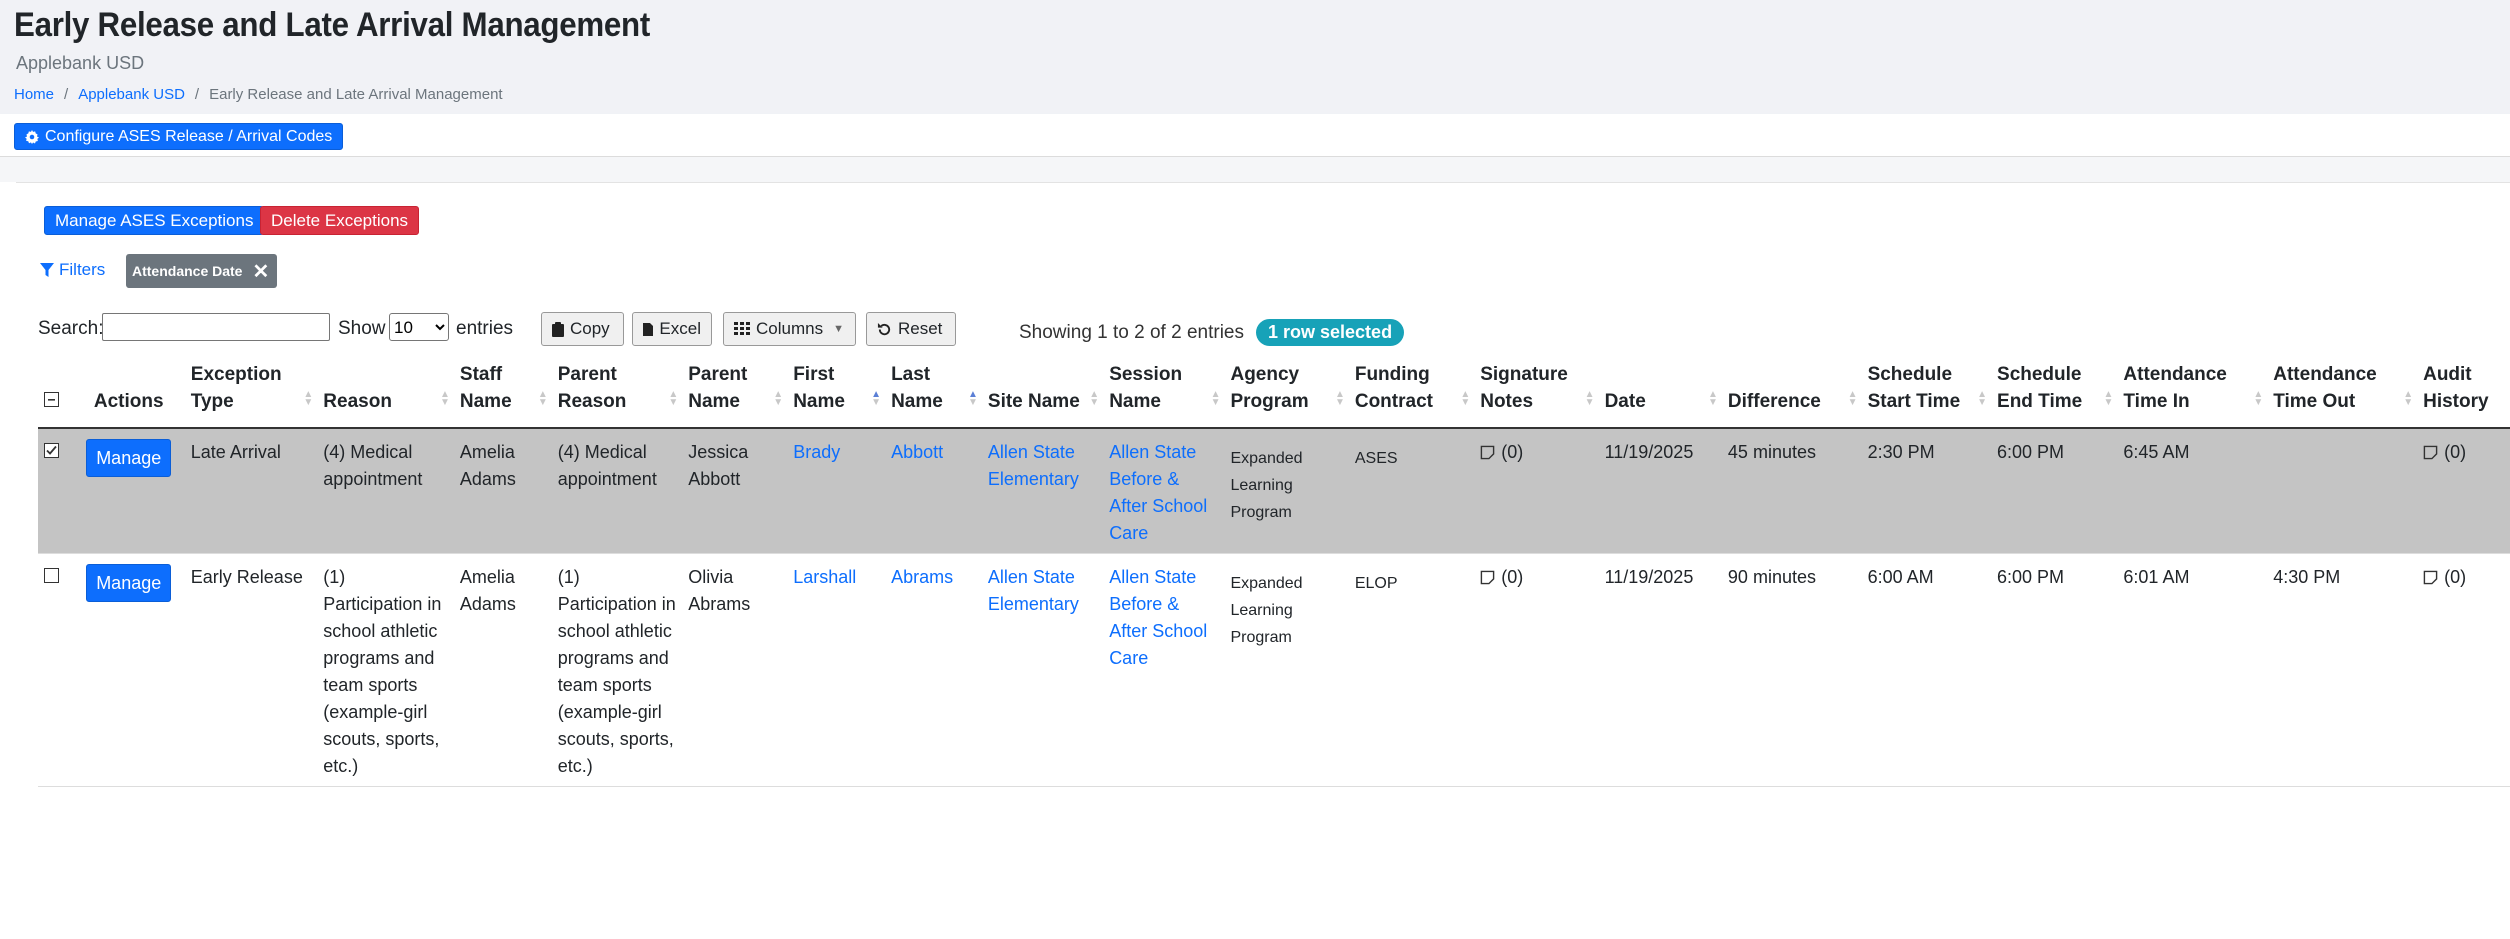 This screenshot has width=2510, height=939. What do you see at coordinates (2192, 395) in the screenshot?
I see `column-header-attendance-time-in: Attendance Time In ▲ ▼` at bounding box center [2192, 395].